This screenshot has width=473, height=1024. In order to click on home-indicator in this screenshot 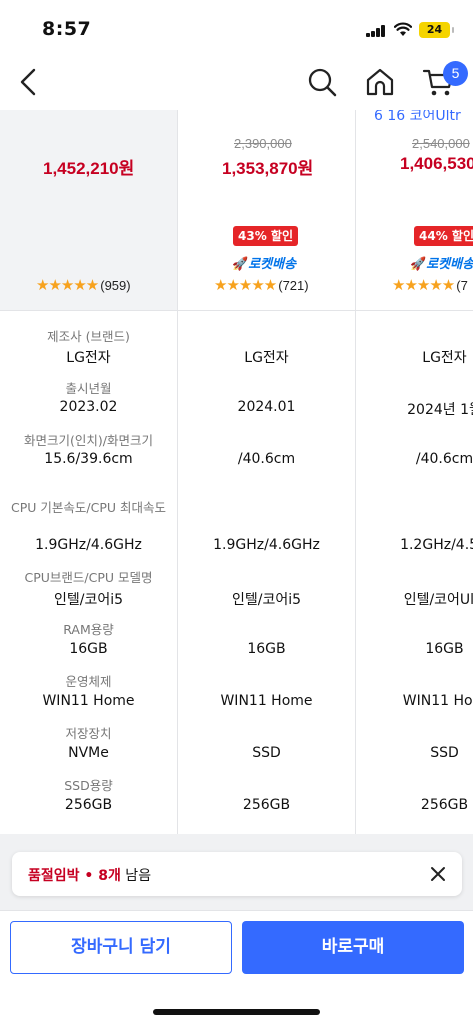, I will do `click(236, 1012)`.